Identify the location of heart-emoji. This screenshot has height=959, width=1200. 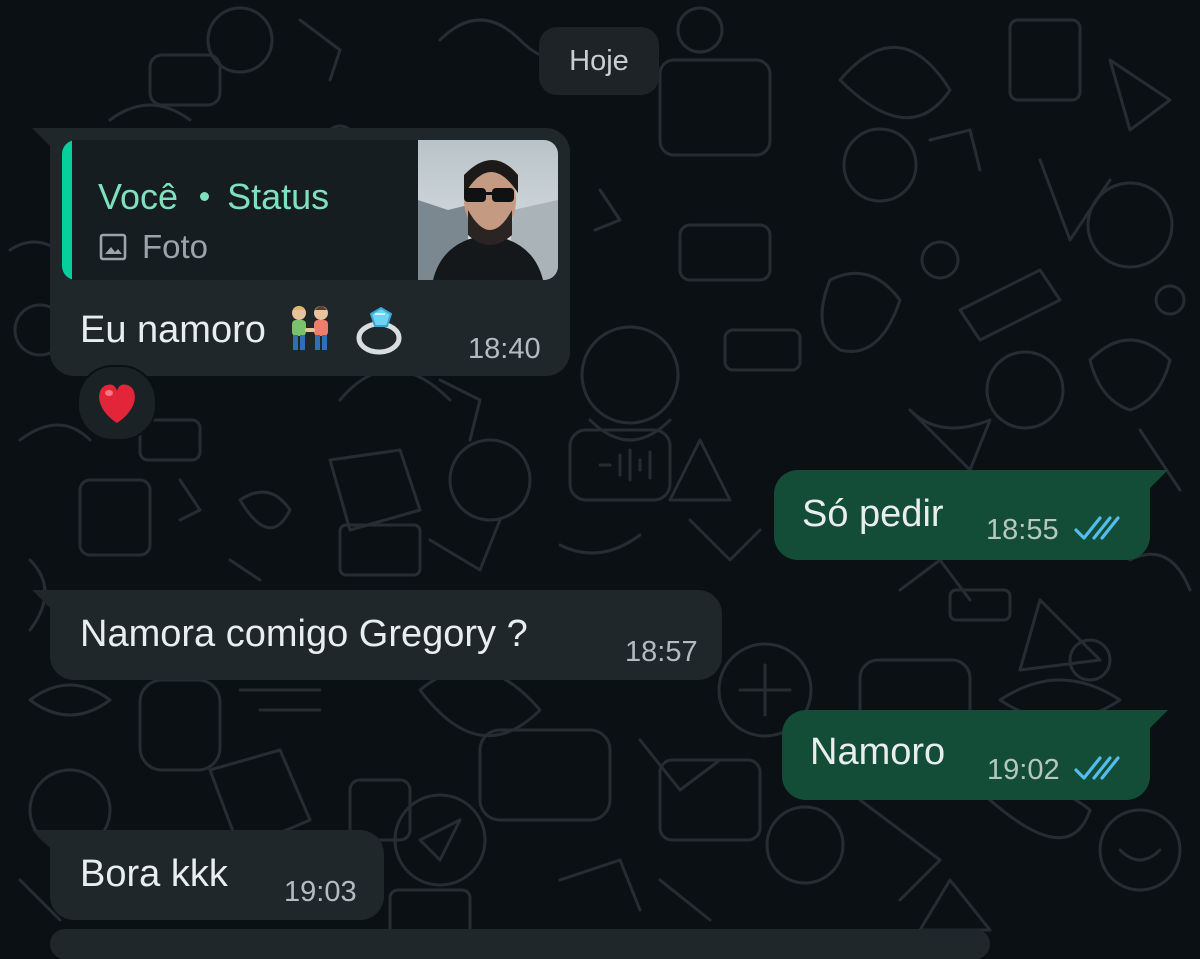
(117, 403).